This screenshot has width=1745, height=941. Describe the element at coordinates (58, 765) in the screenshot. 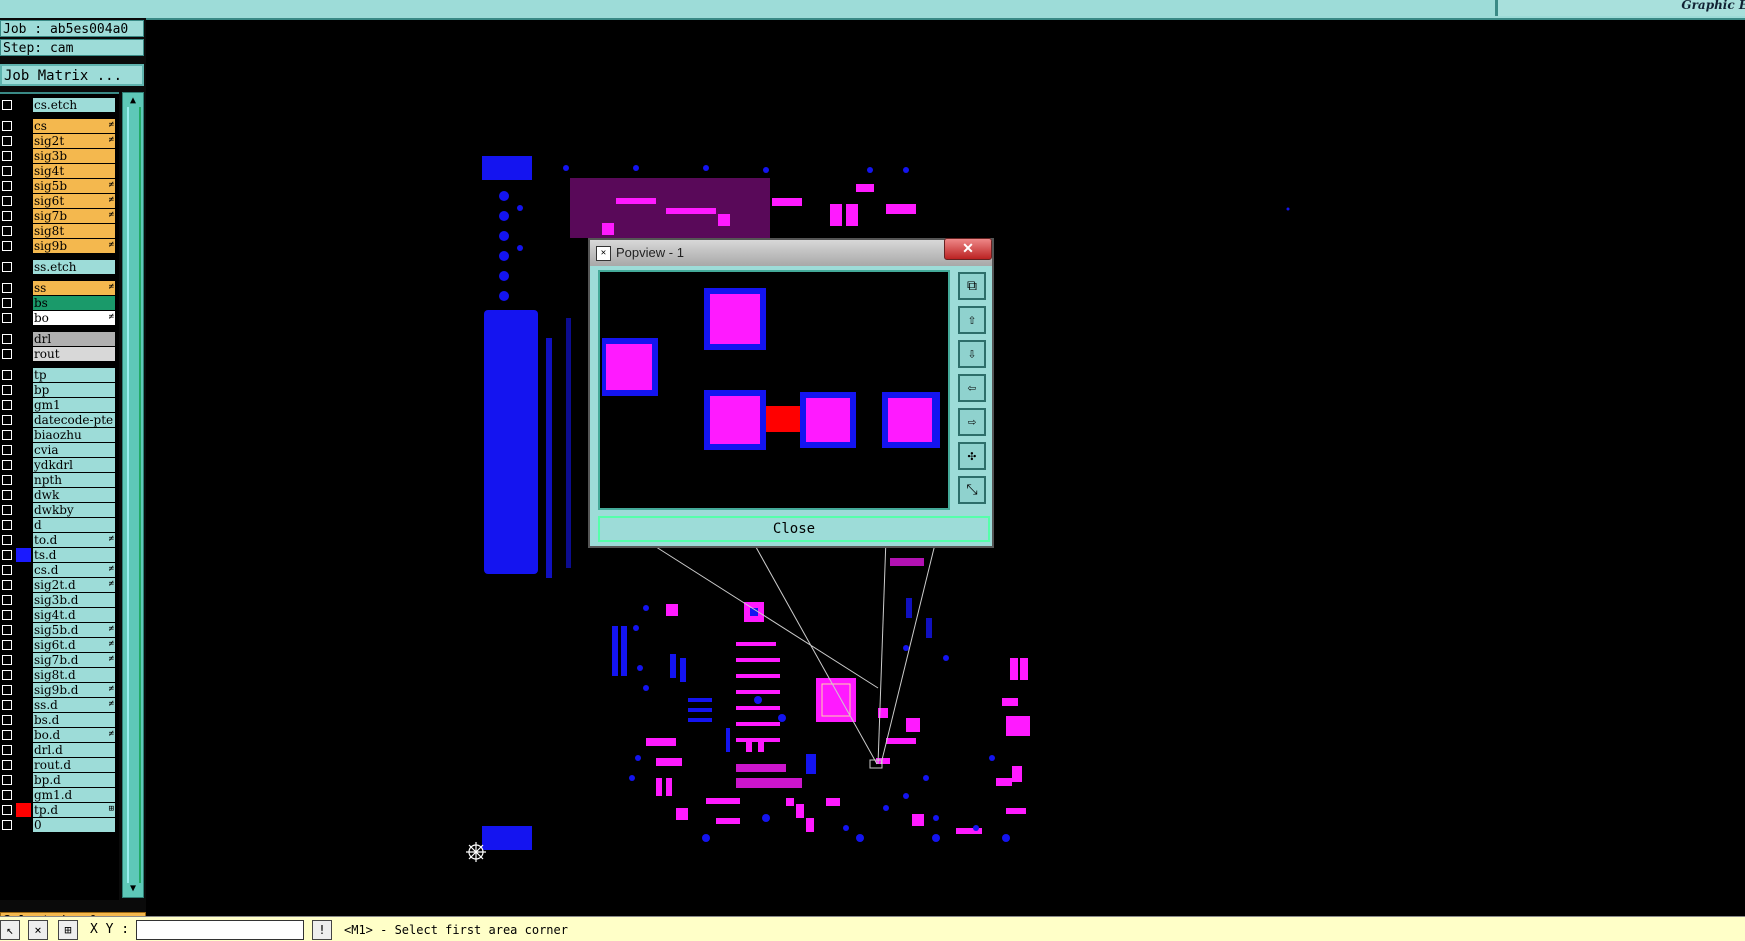

I see `layer-row: rout.d` at that location.